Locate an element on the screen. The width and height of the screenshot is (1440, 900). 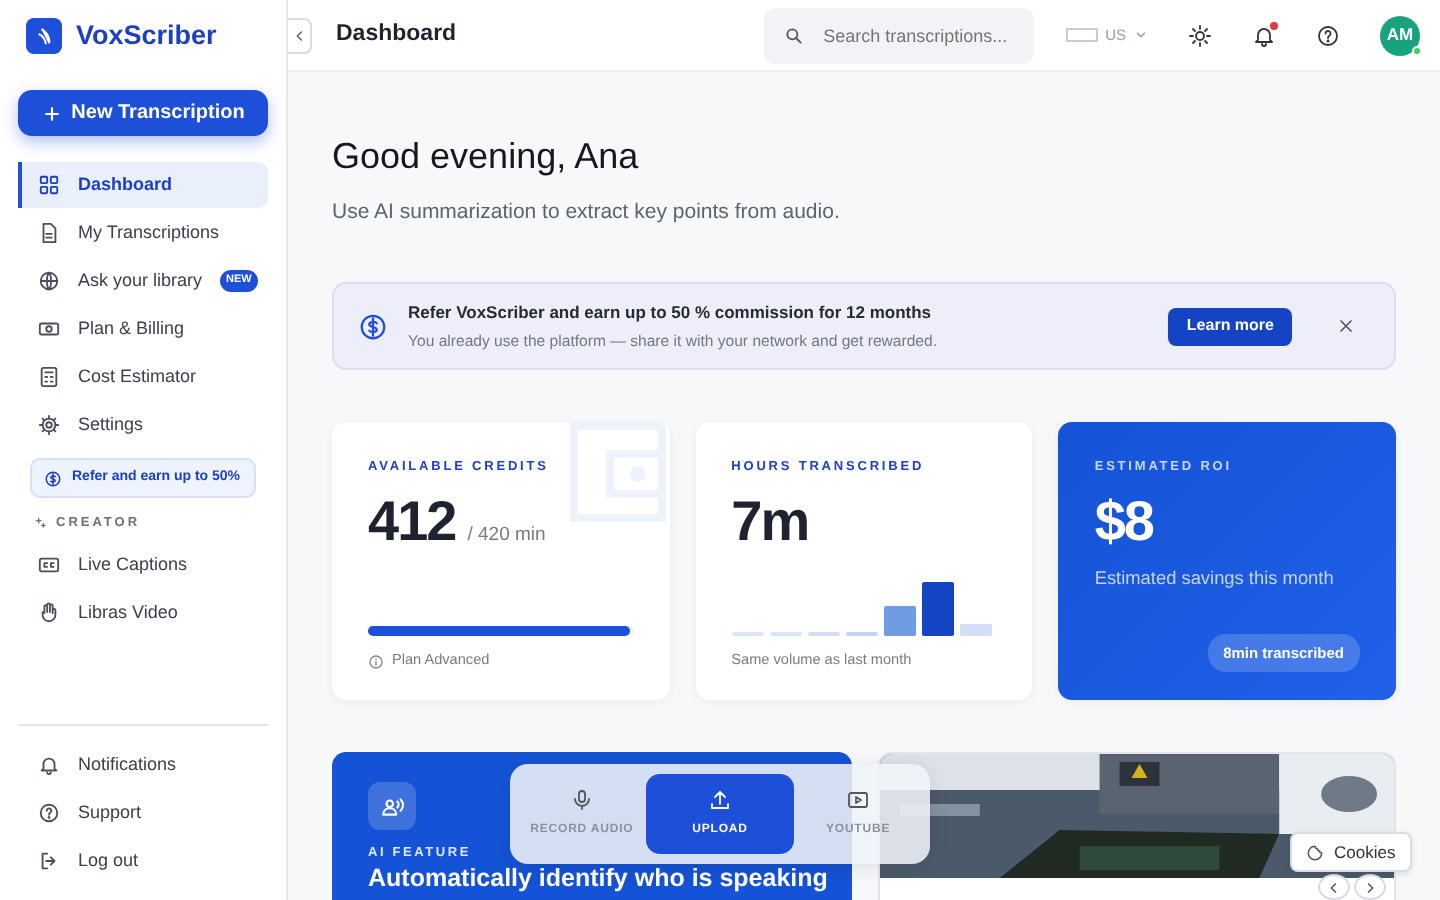
sidebar-item: Cost Estimator is located at coordinates (143, 377).